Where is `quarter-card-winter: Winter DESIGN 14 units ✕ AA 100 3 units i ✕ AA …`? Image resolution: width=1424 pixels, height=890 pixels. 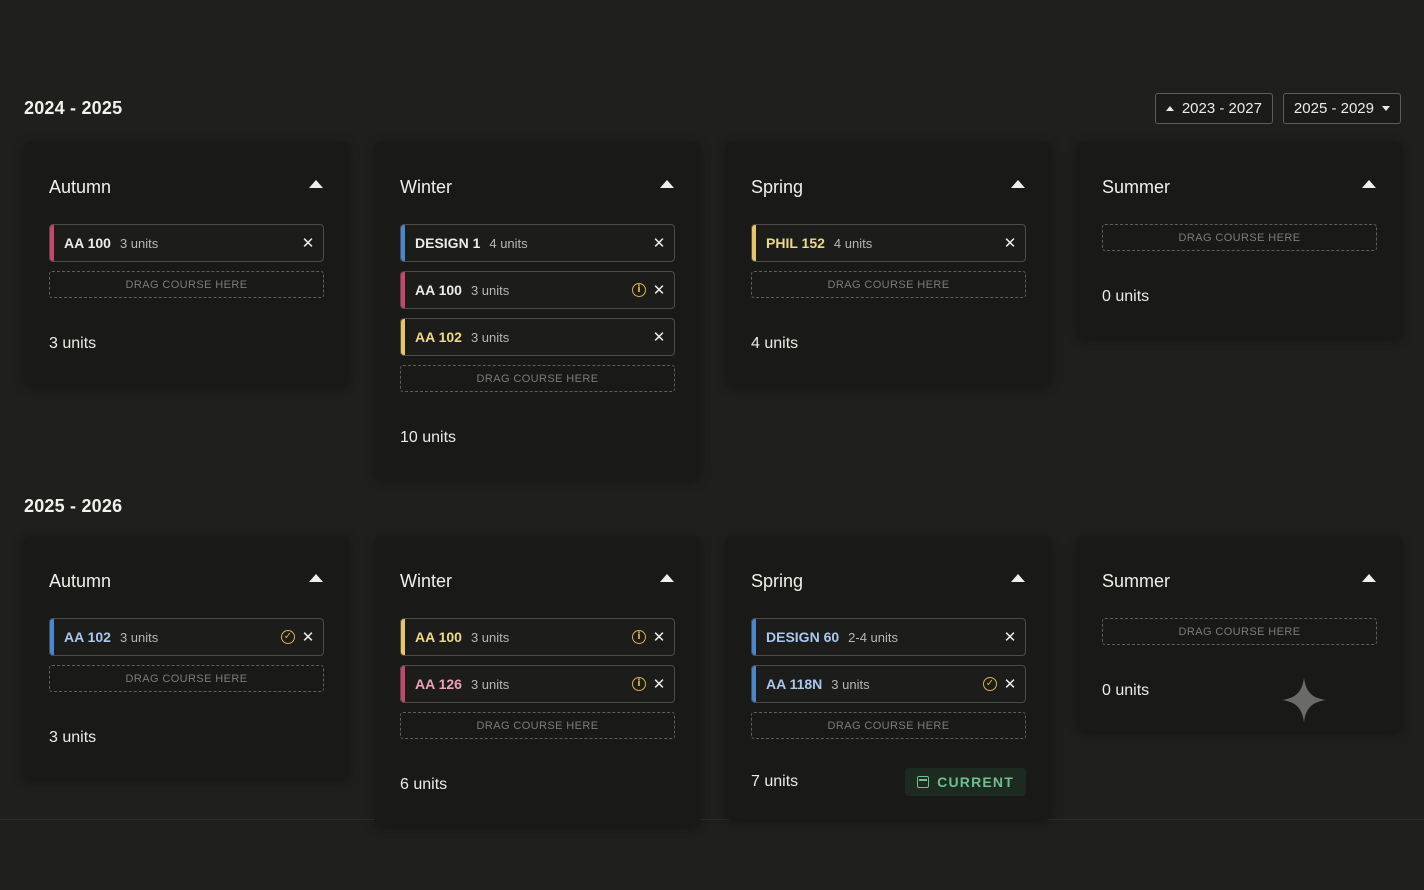 quarter-card-winter: Winter DESIGN 14 units ✕ AA 100 3 units i ✕ AA … is located at coordinates (537, 310).